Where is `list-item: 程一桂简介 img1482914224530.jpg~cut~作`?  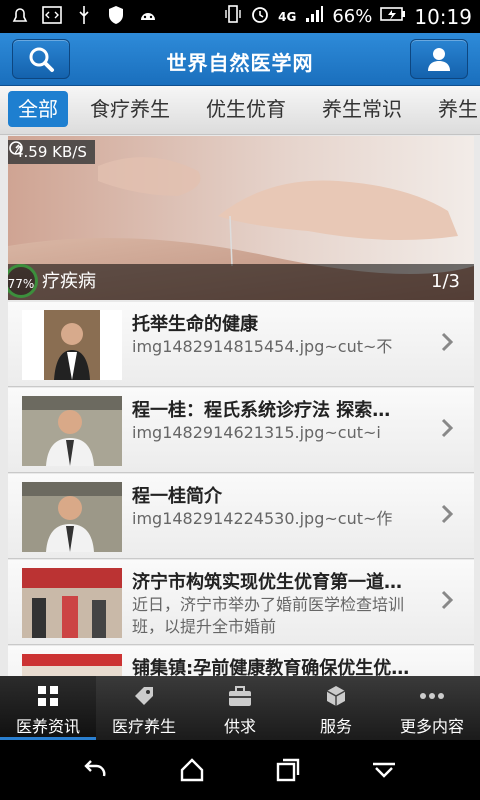 list-item: 程一桂简介 img1482914224530.jpg~cut~作 is located at coordinates (241, 516).